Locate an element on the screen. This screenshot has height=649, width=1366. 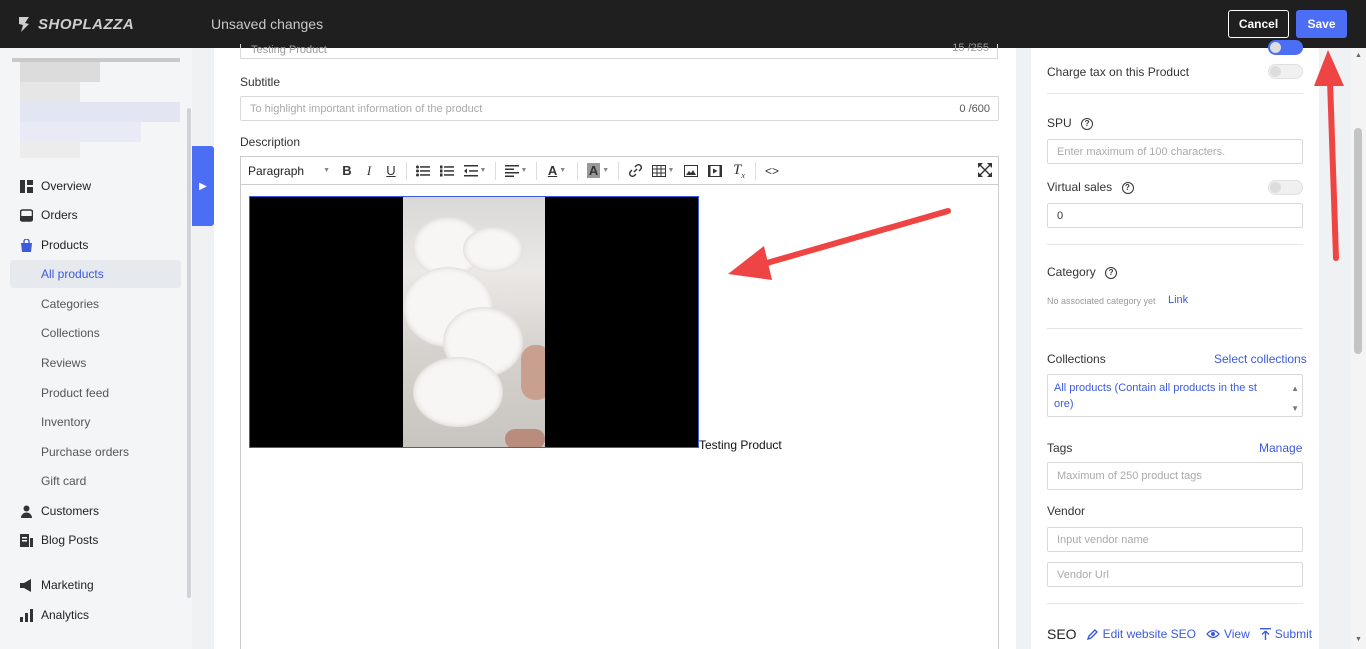
editor-content-text: Testing Product is located at coordinates (740, 445).